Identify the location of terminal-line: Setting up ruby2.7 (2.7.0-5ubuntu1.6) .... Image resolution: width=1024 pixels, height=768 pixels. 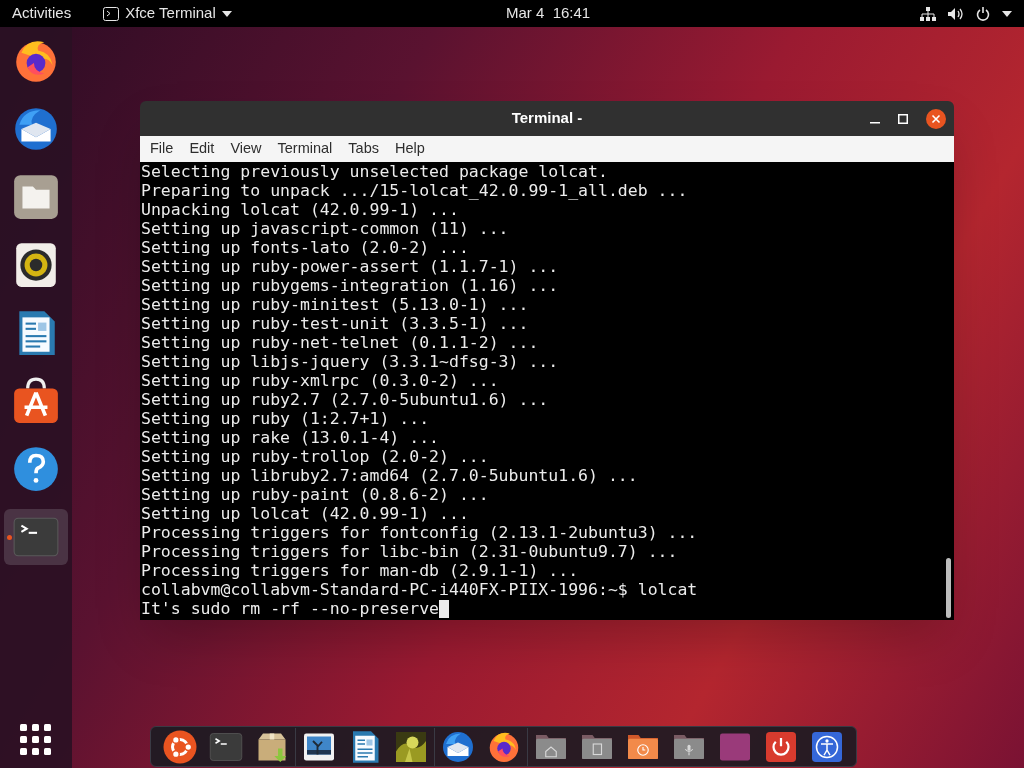
(345, 399).